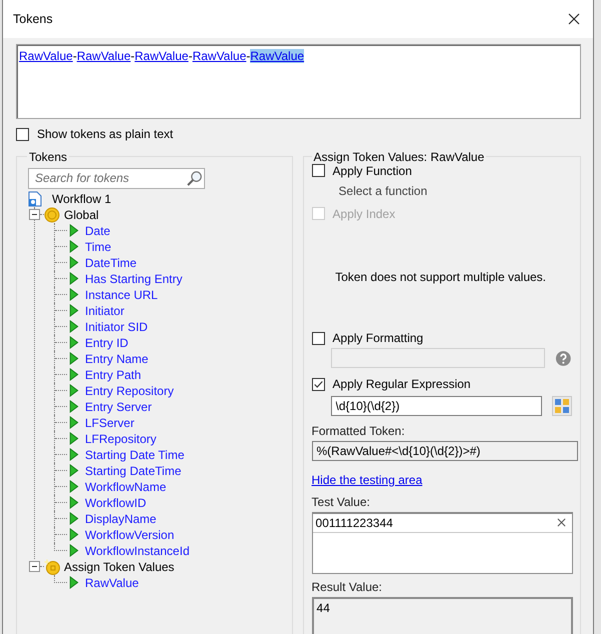 The width and height of the screenshot is (601, 634). I want to click on formatted-token-field: %(RawValue#<\d{10}(\d{2})>#), so click(445, 450).